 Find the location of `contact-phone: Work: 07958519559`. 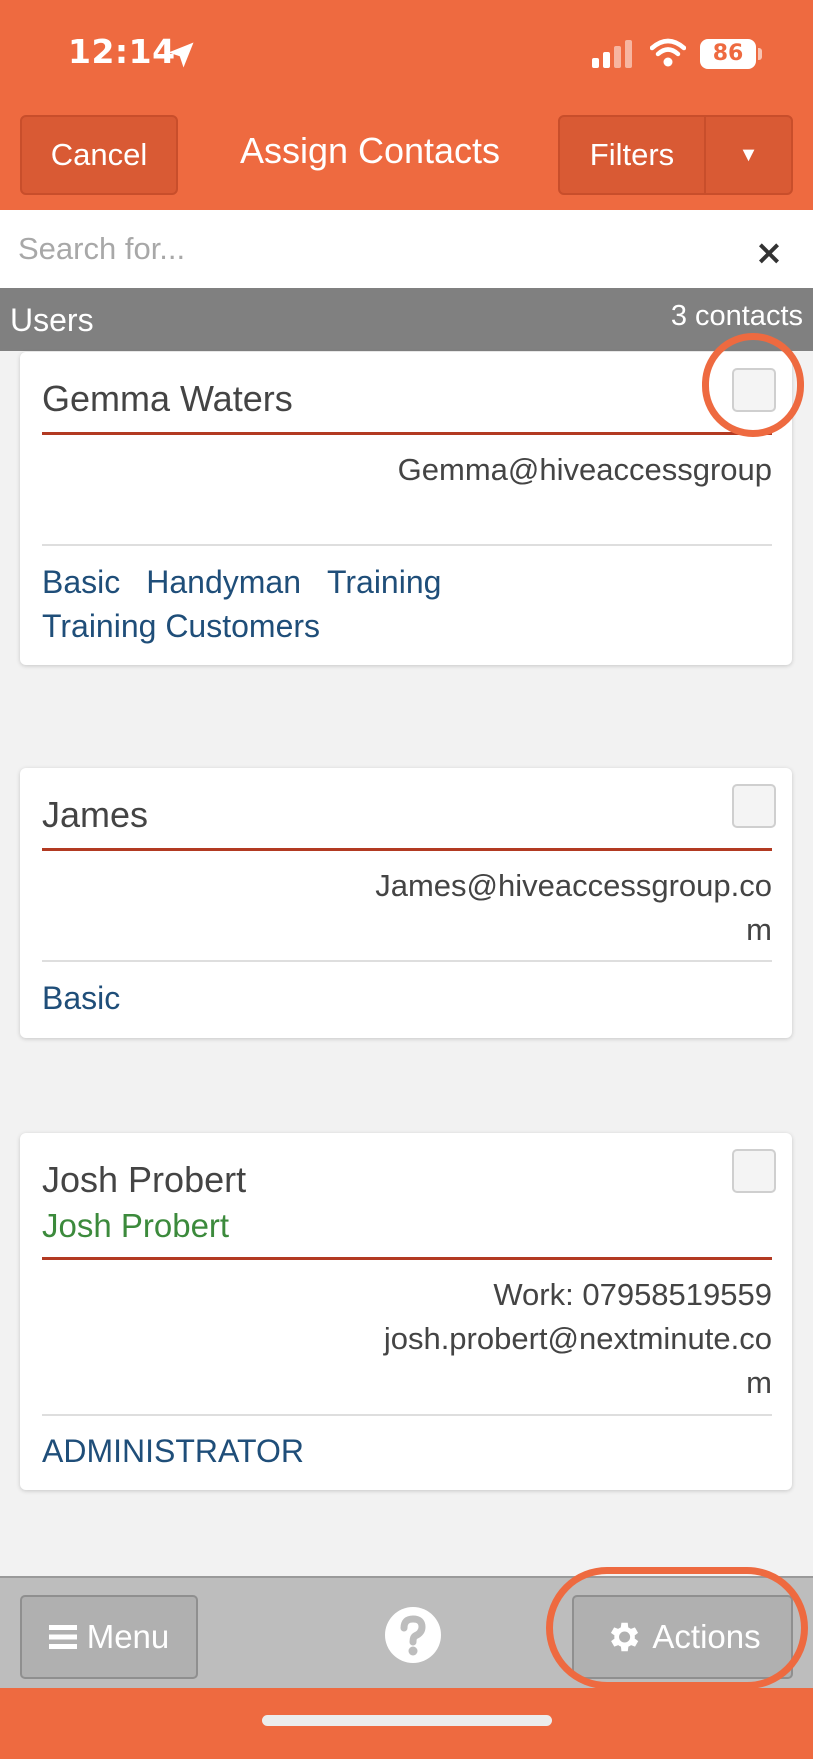

contact-phone: Work: 07958519559 is located at coordinates (632, 1294).